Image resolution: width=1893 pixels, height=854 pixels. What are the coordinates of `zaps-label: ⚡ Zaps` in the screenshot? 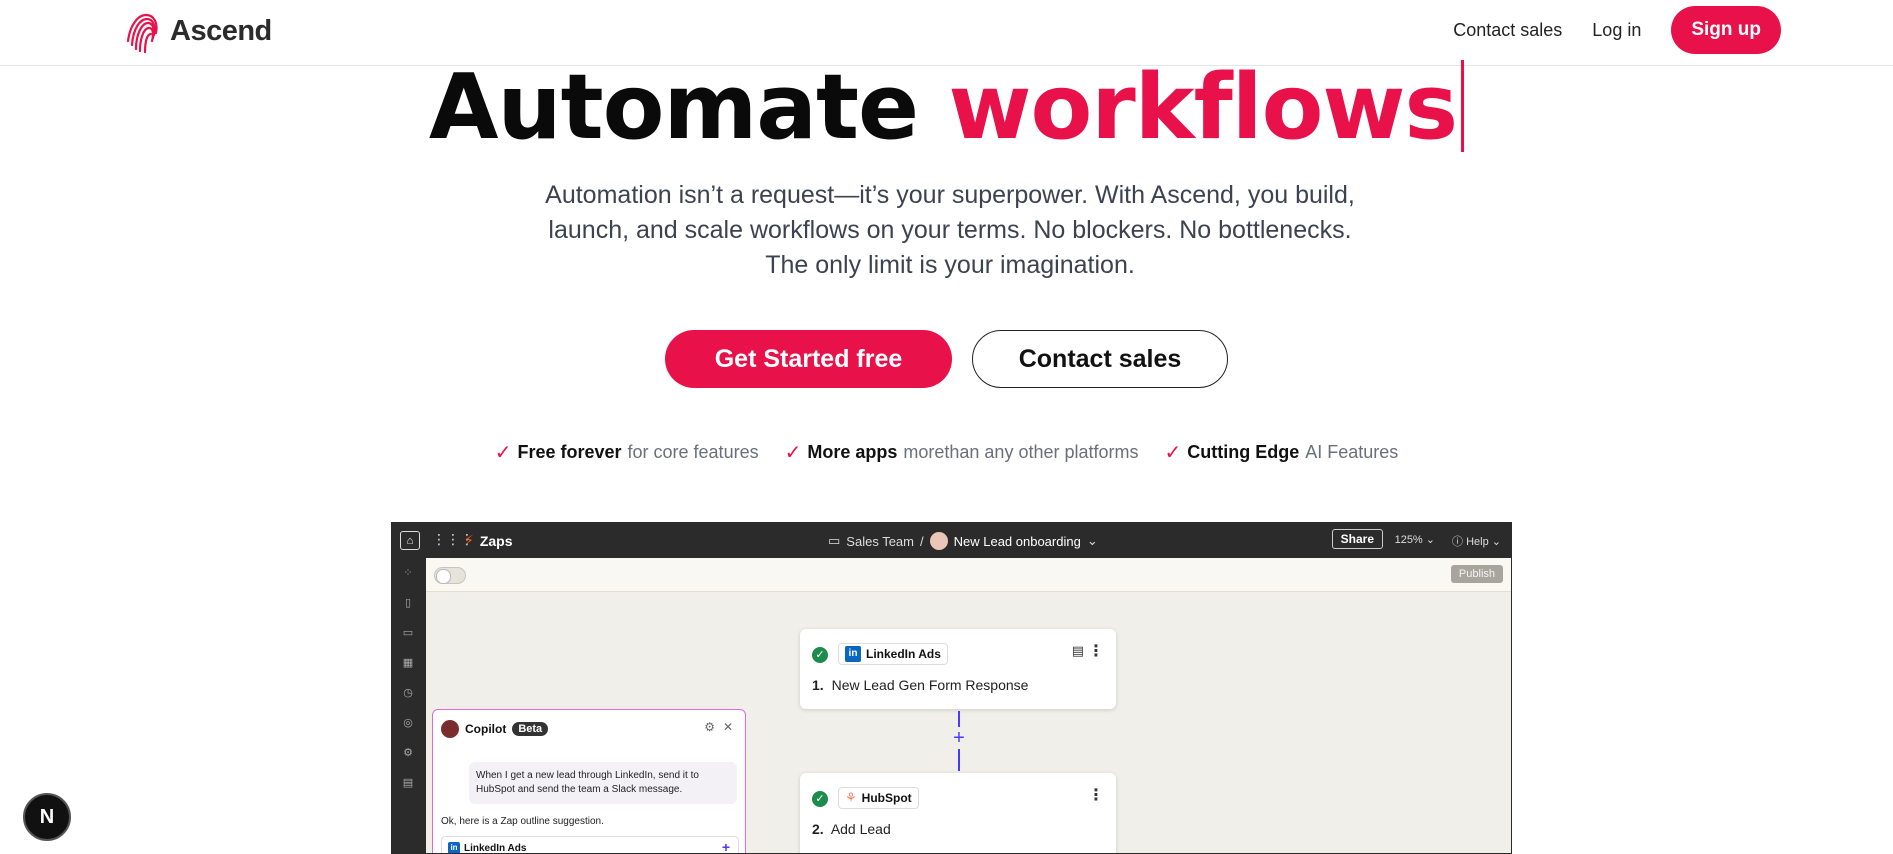 It's located at (488, 540).